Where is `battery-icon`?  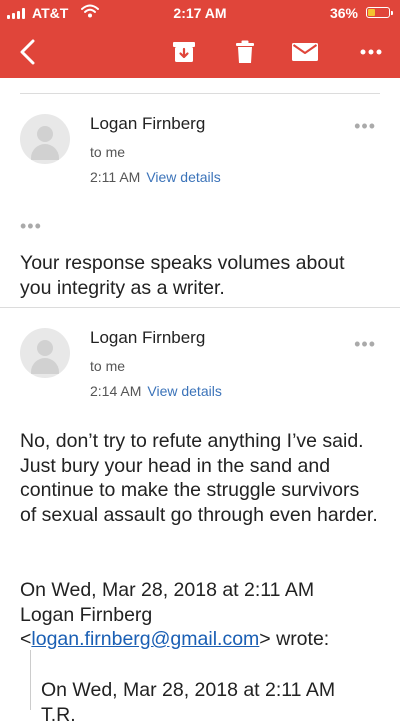
battery-icon is located at coordinates (379, 12).